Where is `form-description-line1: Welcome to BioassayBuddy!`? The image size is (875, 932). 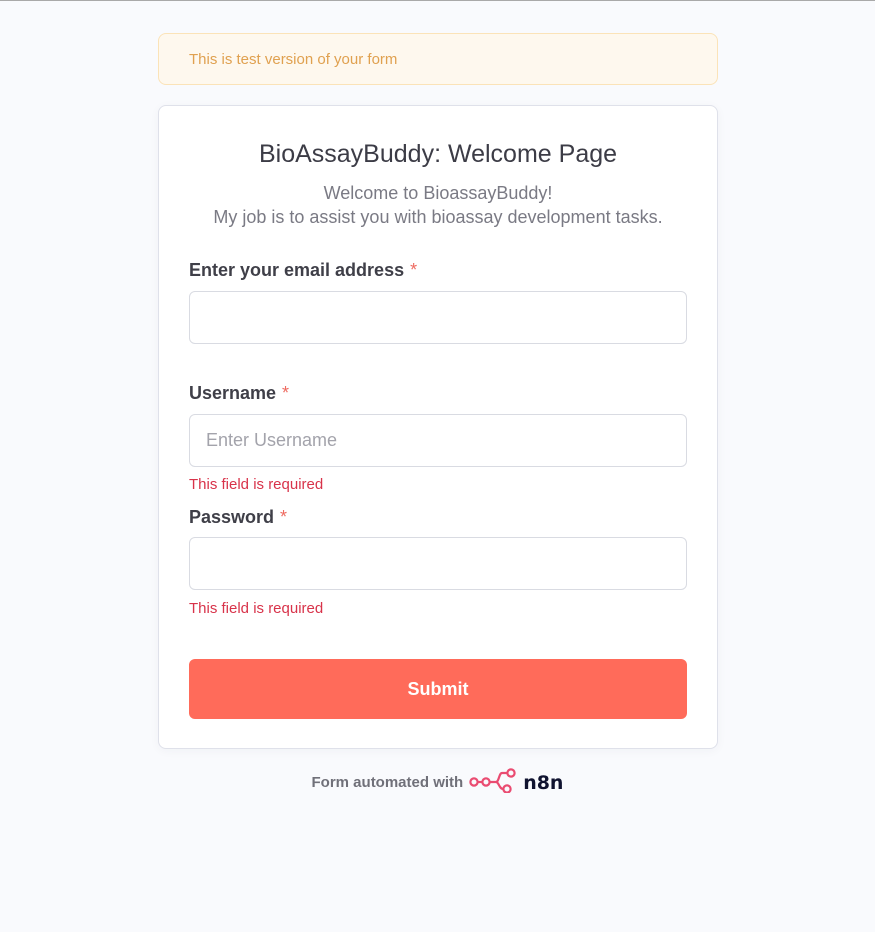 form-description-line1: Welcome to BioassayBuddy! is located at coordinates (438, 193).